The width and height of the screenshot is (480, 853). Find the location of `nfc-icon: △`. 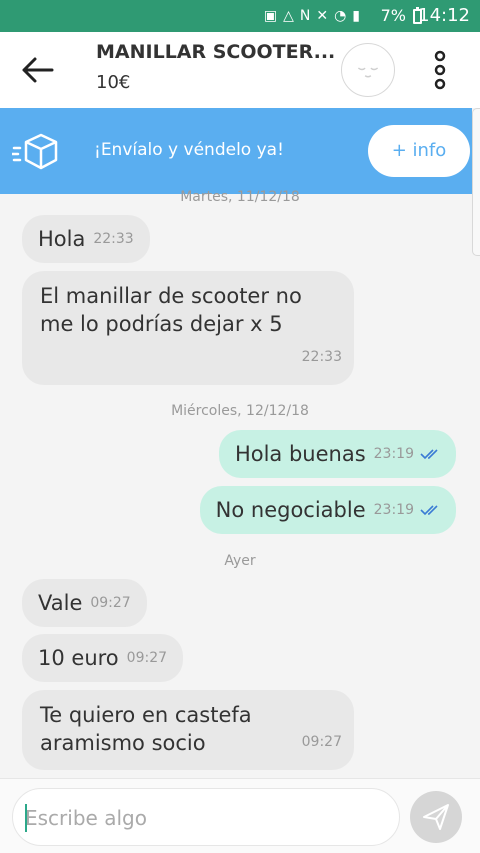

nfc-icon: △ is located at coordinates (288, 16).